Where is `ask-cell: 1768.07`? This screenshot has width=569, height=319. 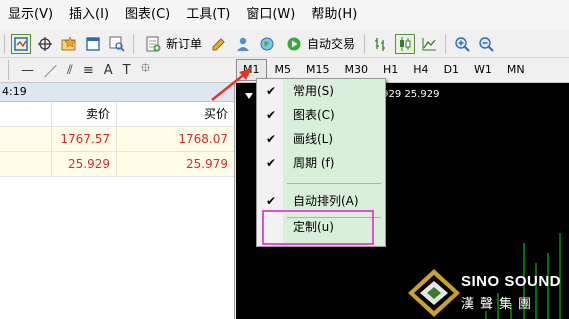 ask-cell: 1768.07 is located at coordinates (203, 139).